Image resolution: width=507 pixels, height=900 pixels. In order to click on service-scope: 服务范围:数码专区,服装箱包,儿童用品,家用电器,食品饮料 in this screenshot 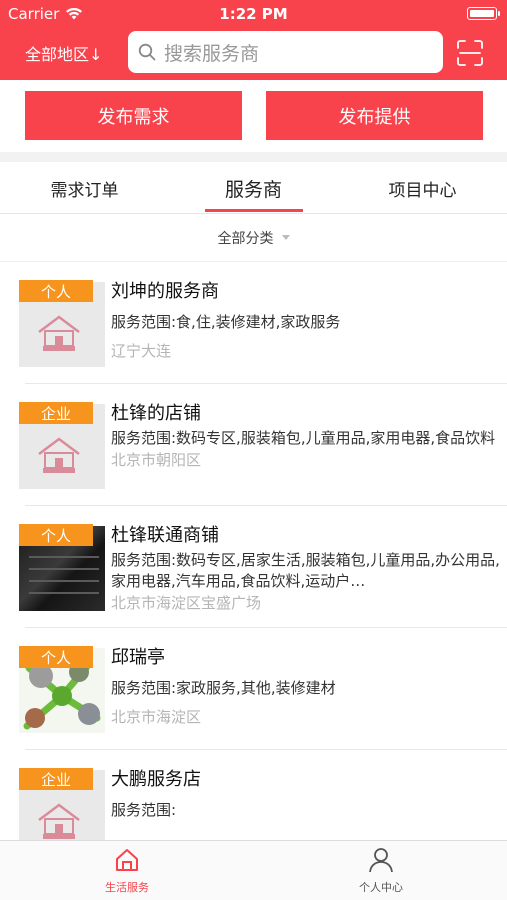, I will do `click(303, 438)`.